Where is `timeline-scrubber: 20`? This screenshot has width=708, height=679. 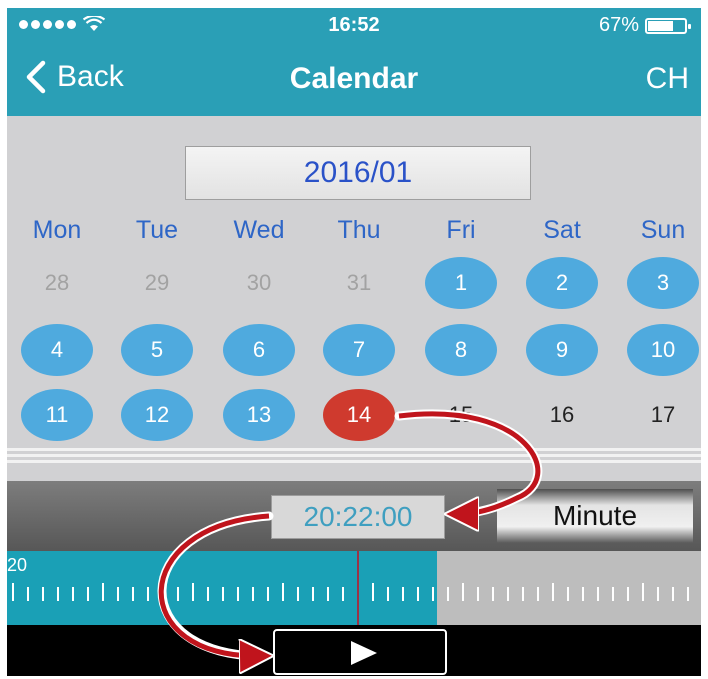
timeline-scrubber: 20 is located at coordinates (354, 588).